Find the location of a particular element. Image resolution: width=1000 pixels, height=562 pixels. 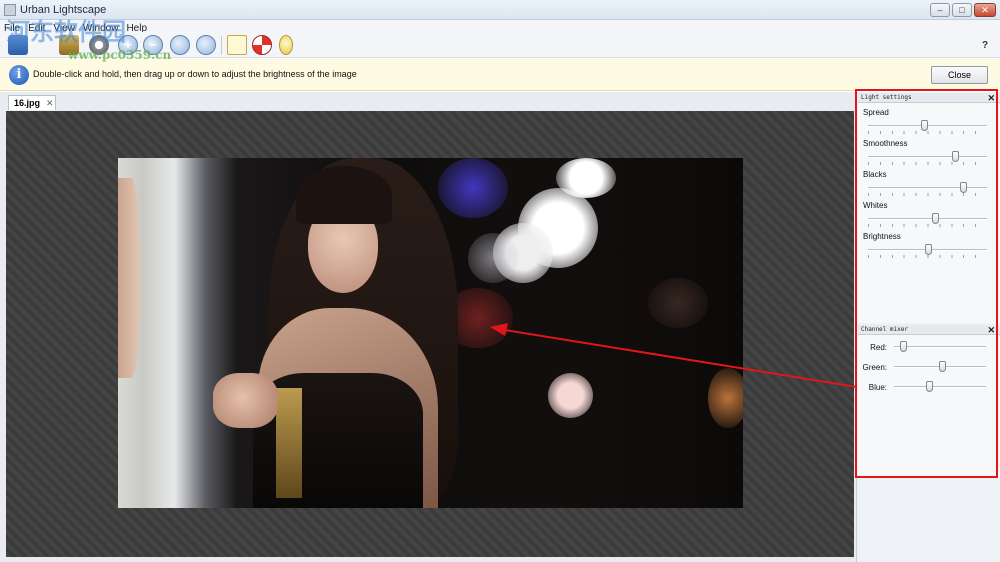

watermark: 河东软件园 is located at coordinates (66, 32).